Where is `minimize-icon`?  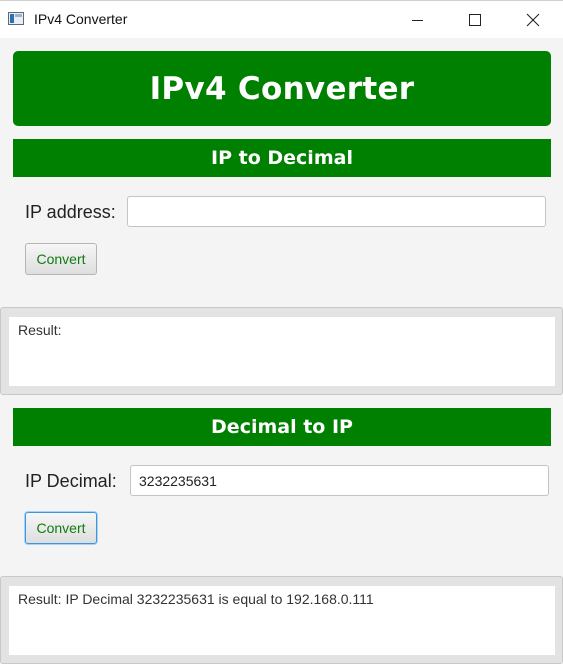
minimize-icon is located at coordinates (417, 20).